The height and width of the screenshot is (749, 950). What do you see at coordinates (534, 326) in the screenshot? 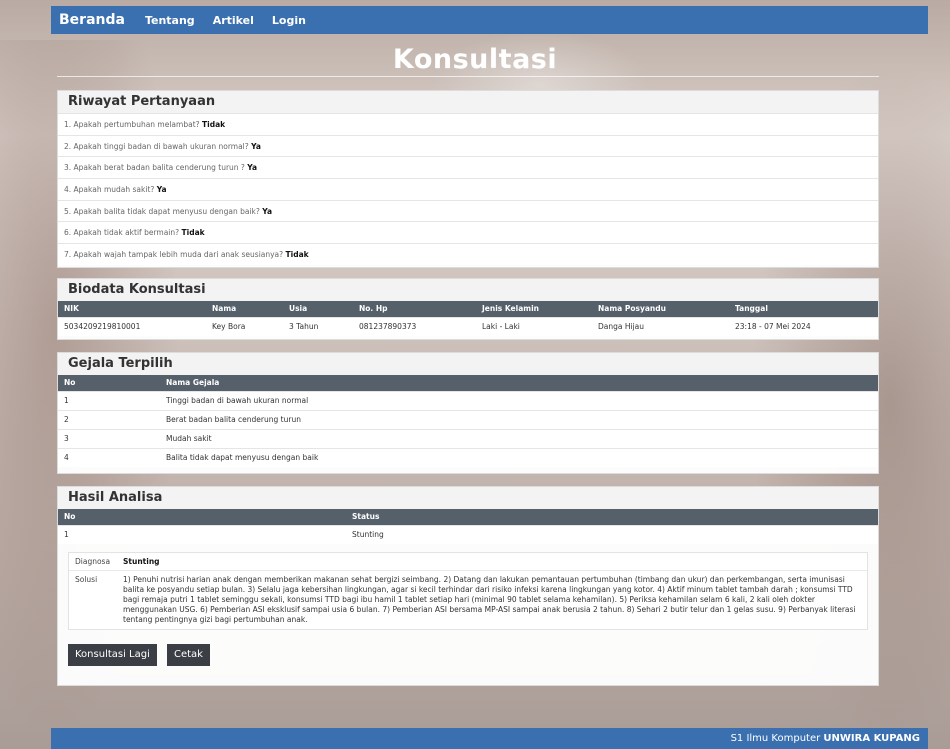
I see `cell-jenis-kelamin: Laki - Laki` at bounding box center [534, 326].